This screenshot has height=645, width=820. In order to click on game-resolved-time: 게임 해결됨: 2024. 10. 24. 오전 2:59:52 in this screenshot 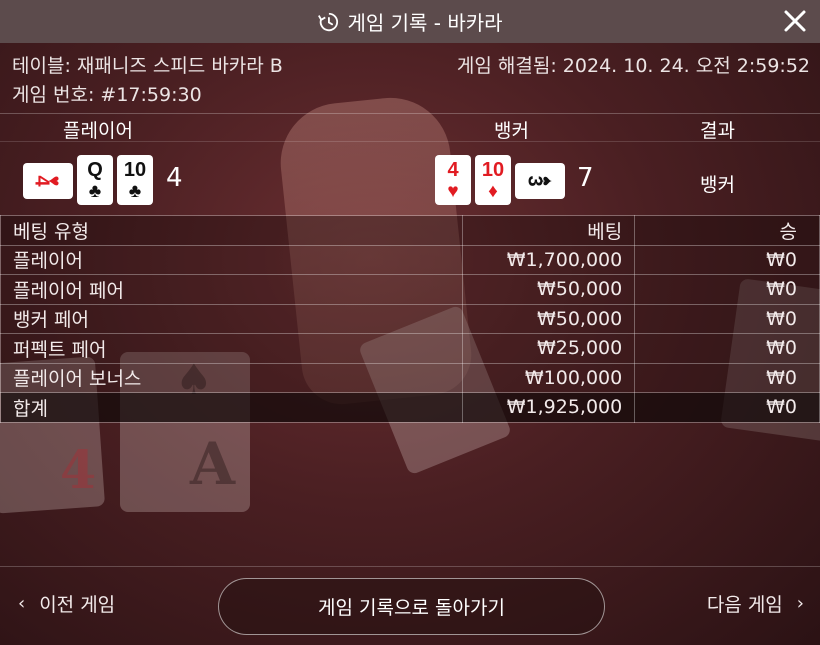, I will do `click(633, 66)`.